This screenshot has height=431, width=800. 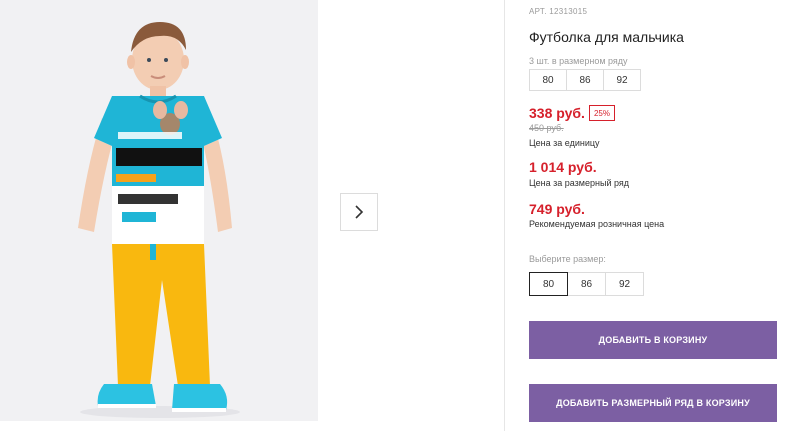 I want to click on retail-price-caption: Рекомендуемая розничная цена, so click(x=597, y=224).